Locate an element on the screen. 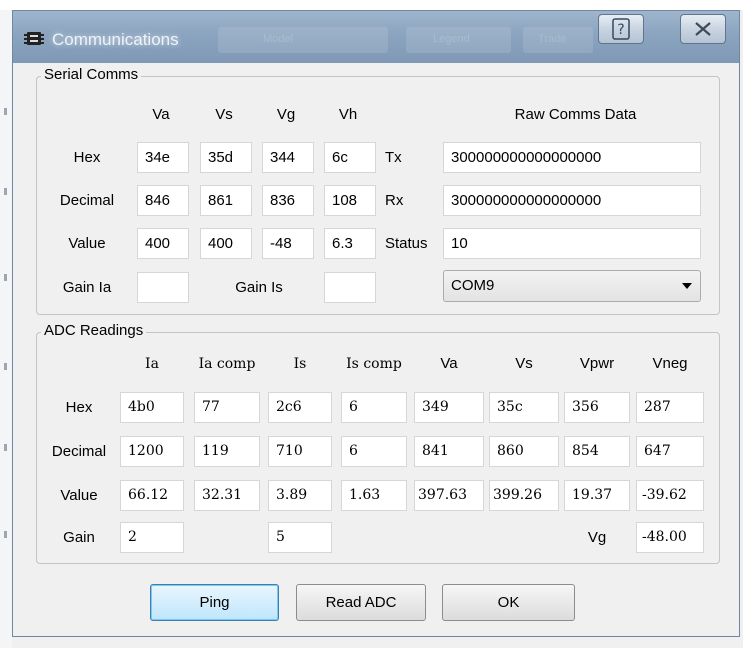 The height and width of the screenshot is (648, 743). adc-row-label-value: Value is located at coordinates (79, 495).